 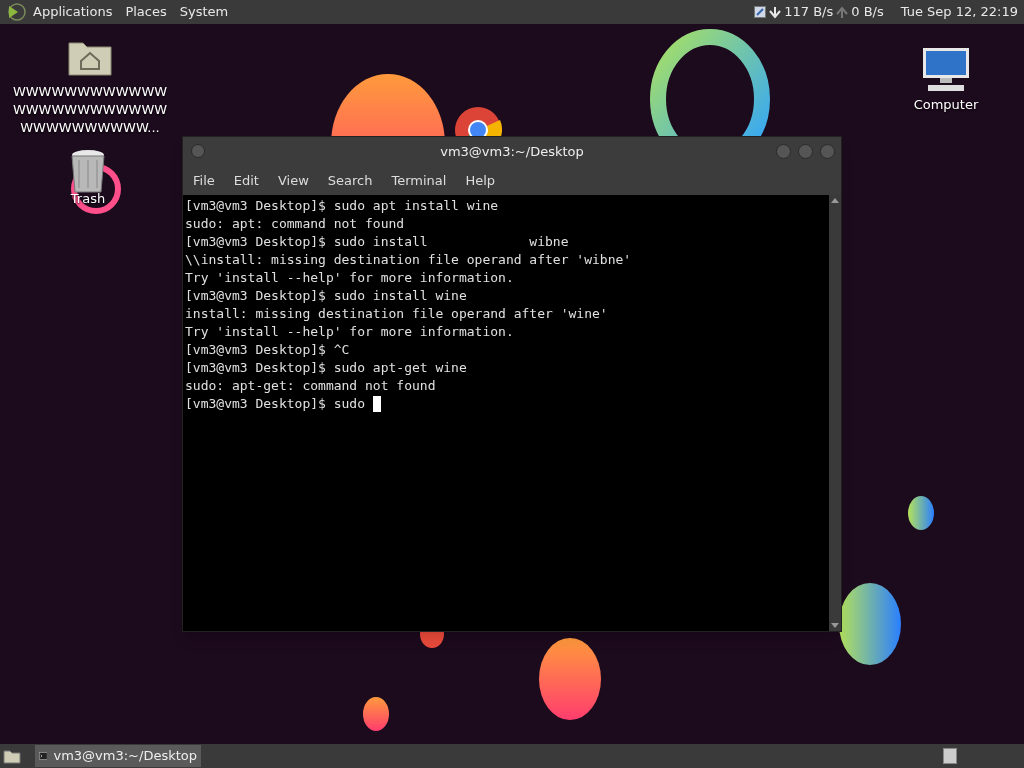 What do you see at coordinates (118, 756) in the screenshot?
I see `taskbar-button: vm3@vm3:~/Desktop` at bounding box center [118, 756].